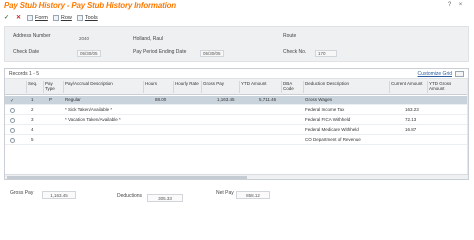 This screenshot has width=474, height=240. What do you see at coordinates (84, 39) in the screenshot?
I see `address-number-field: 2040` at bounding box center [84, 39].